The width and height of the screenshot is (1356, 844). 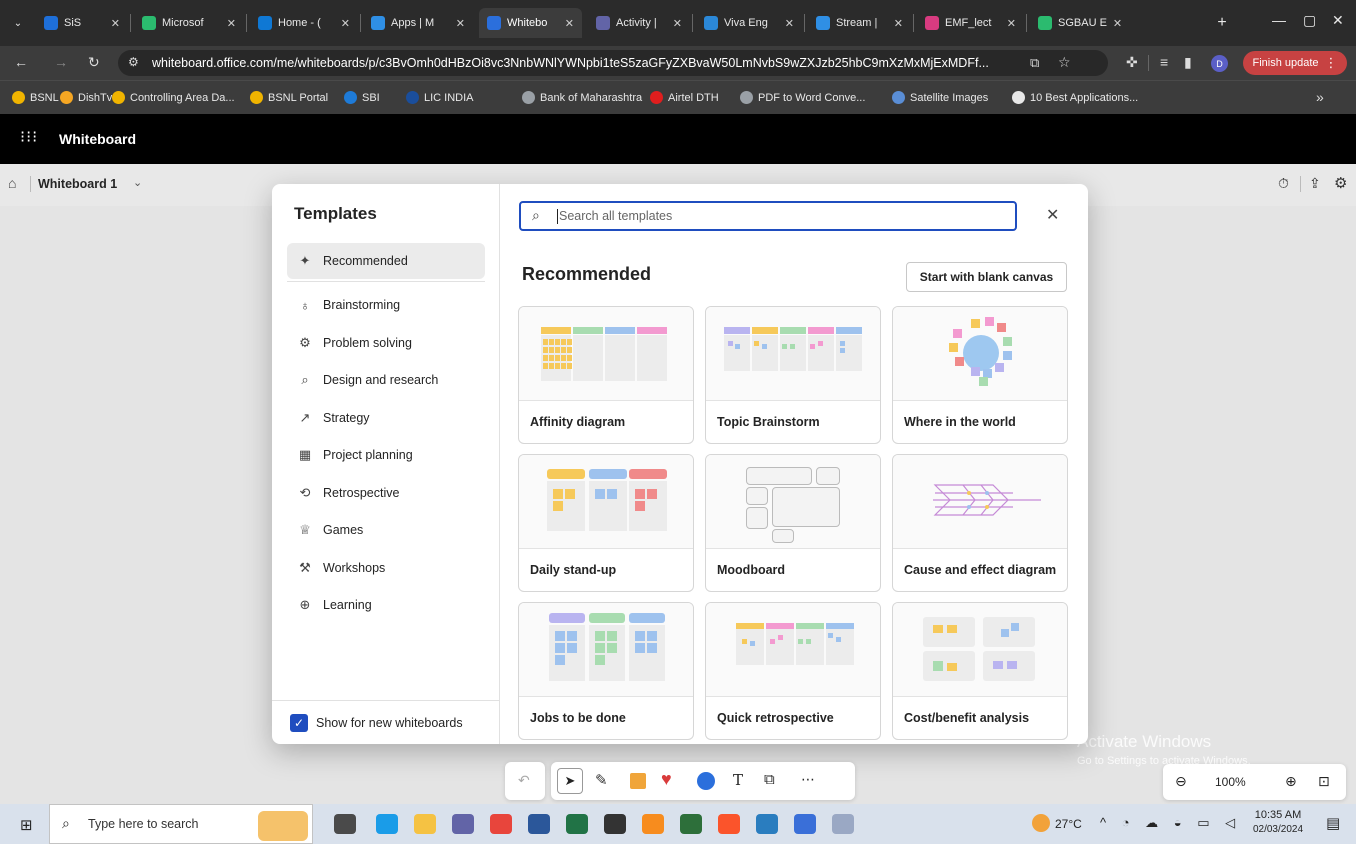 I want to click on zoom-in-icon: ⊕, so click(x=1291, y=781).